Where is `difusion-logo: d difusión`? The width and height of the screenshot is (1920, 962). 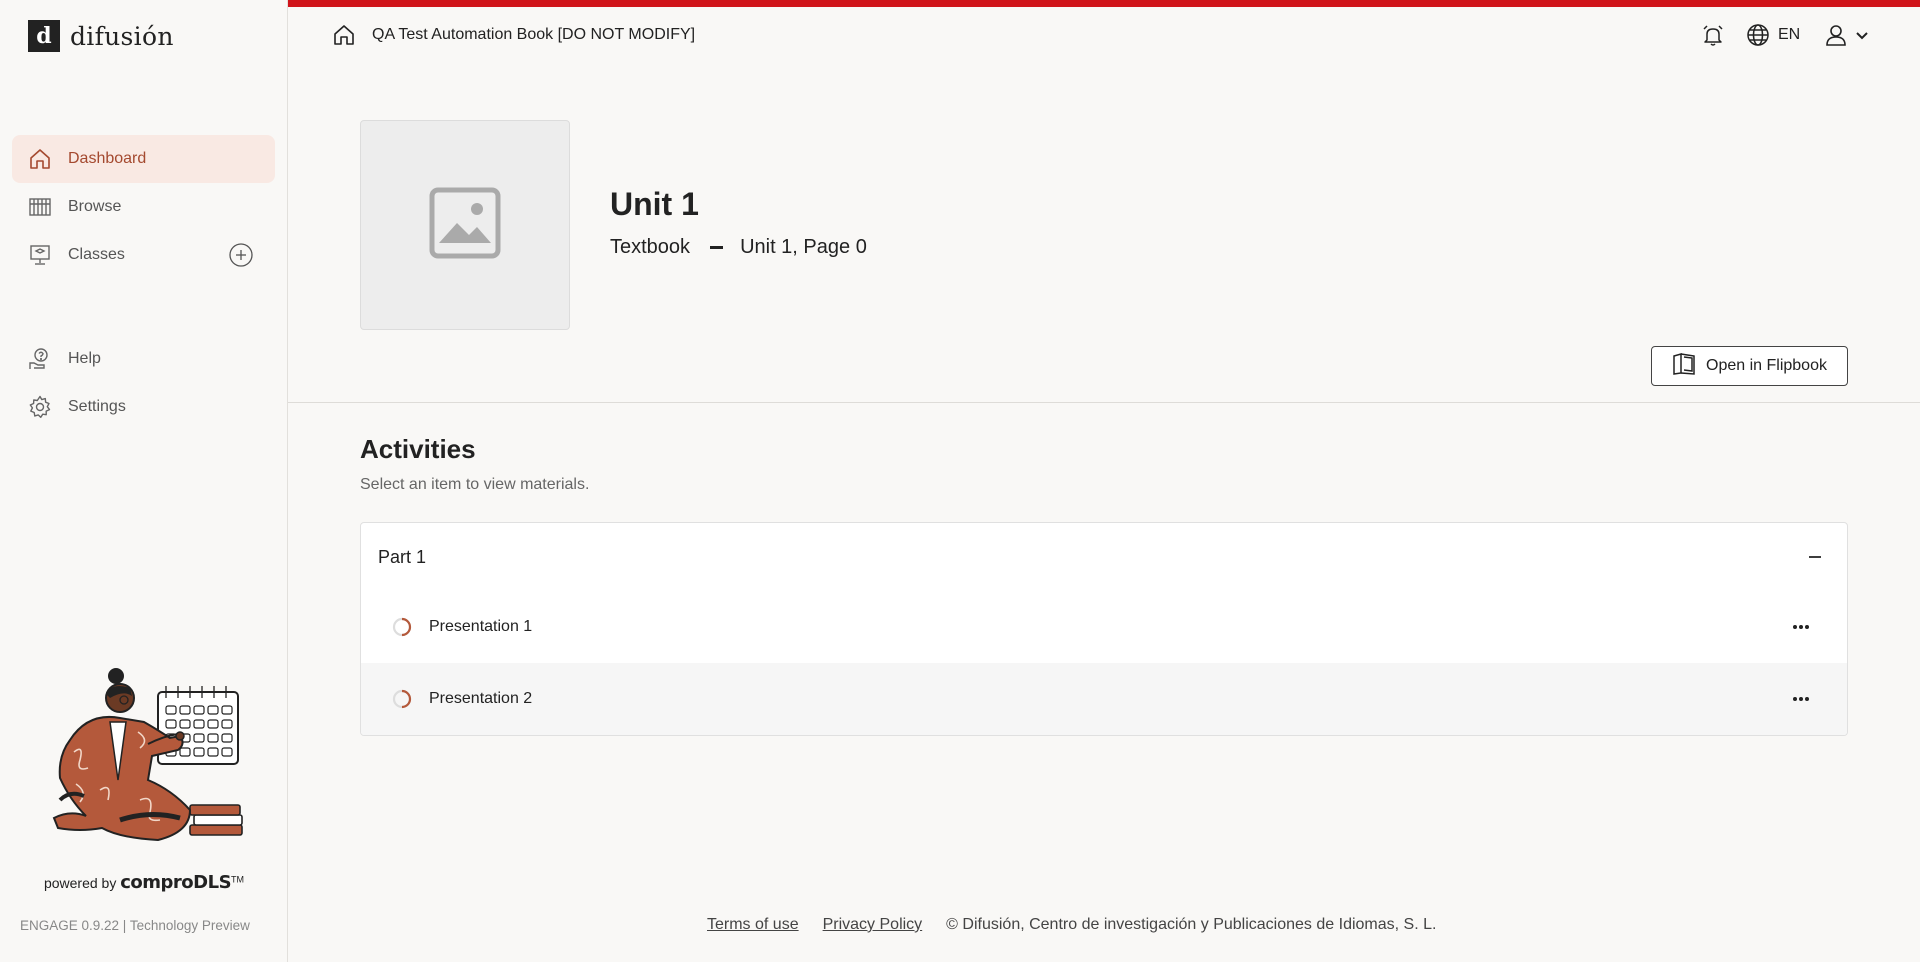 difusion-logo: d difusión is located at coordinates (101, 36).